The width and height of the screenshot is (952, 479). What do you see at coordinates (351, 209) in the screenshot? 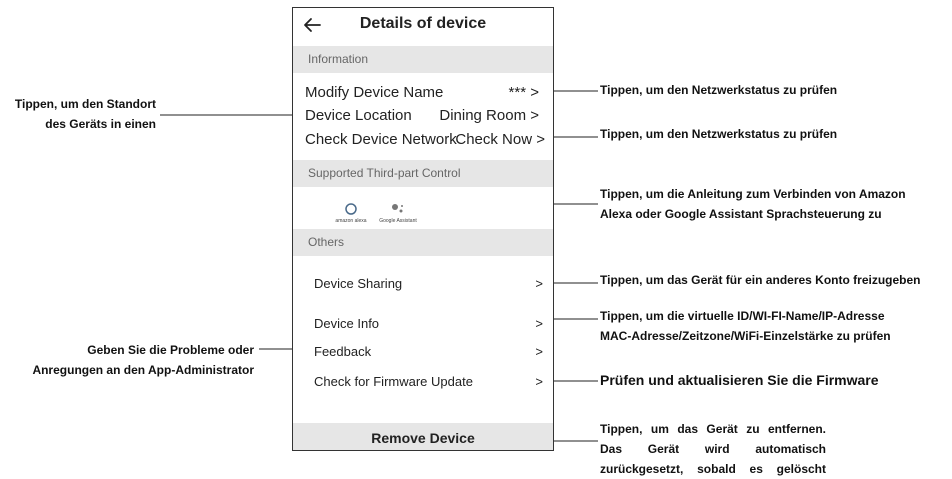
I see `alexa-ring-icon` at bounding box center [351, 209].